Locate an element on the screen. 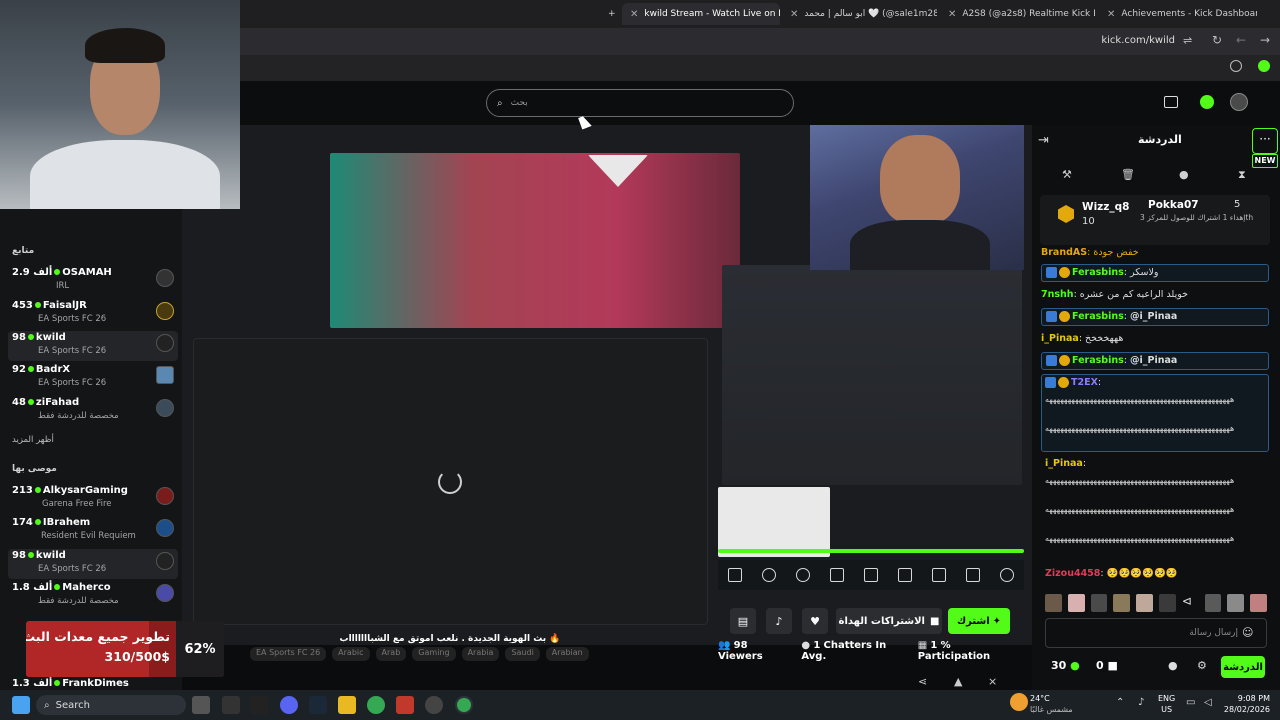 This screenshot has height=720, width=1280. gift-subs-button: الاشتراكات الهداة ■ is located at coordinates (889, 621).